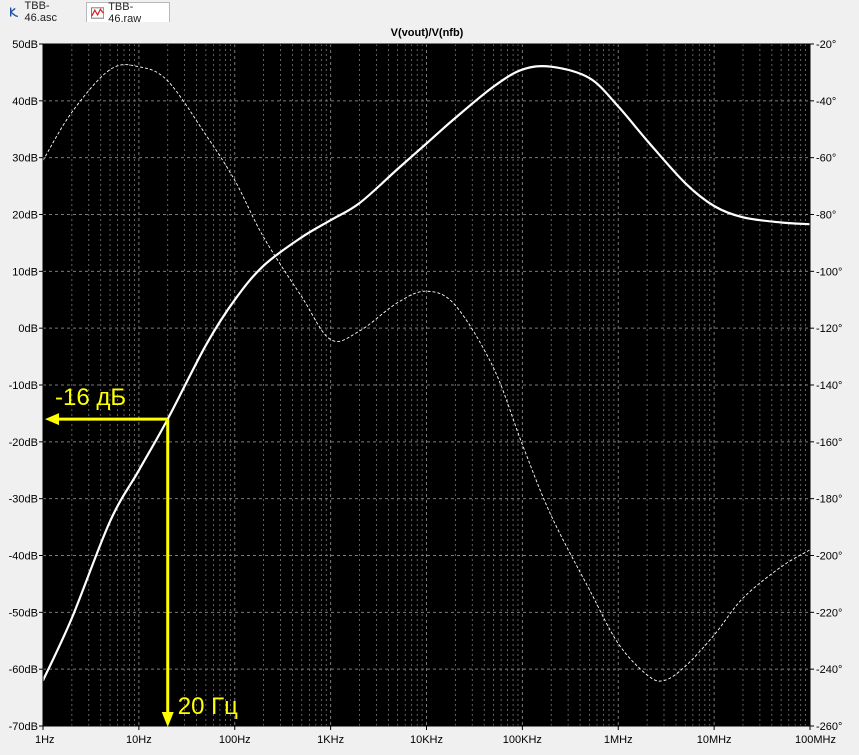 Image resolution: width=859 pixels, height=755 pixels. Describe the element at coordinates (829, 443) in the screenshot. I see `y-right-tick-label: -160°` at that location.